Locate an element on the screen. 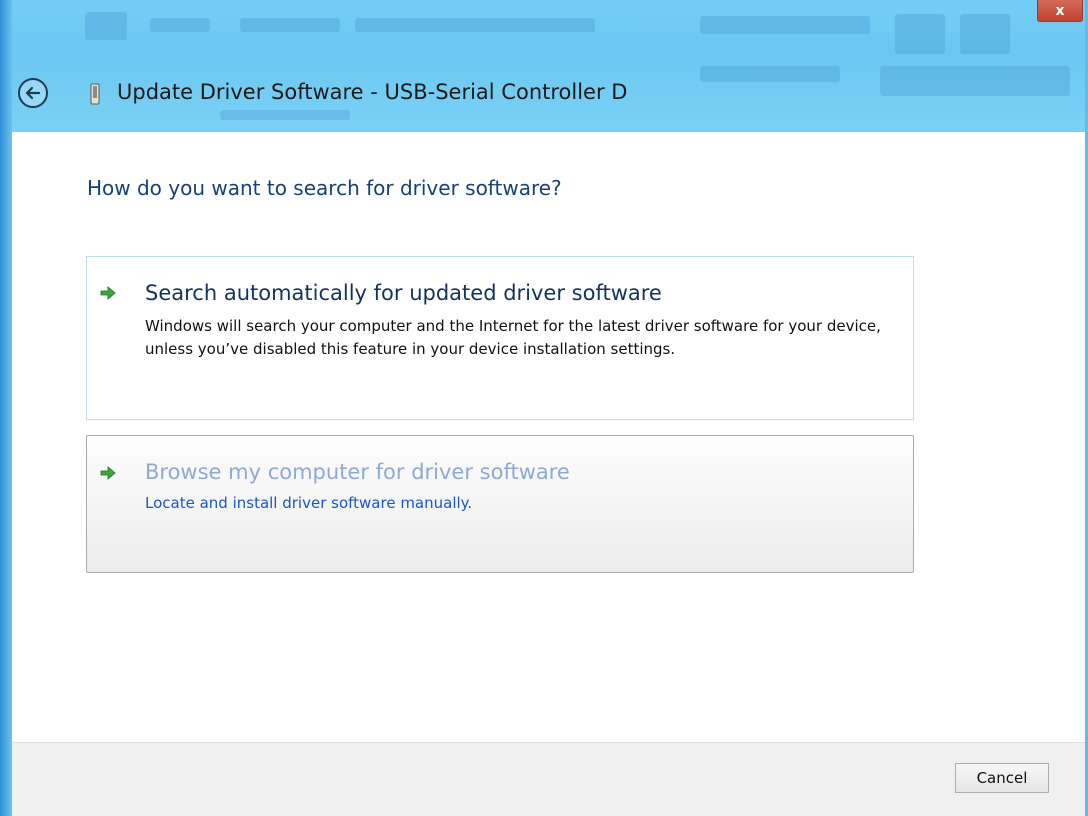 Image resolution: width=1088 pixels, height=816 pixels. close-button: x is located at coordinates (1060, 11).